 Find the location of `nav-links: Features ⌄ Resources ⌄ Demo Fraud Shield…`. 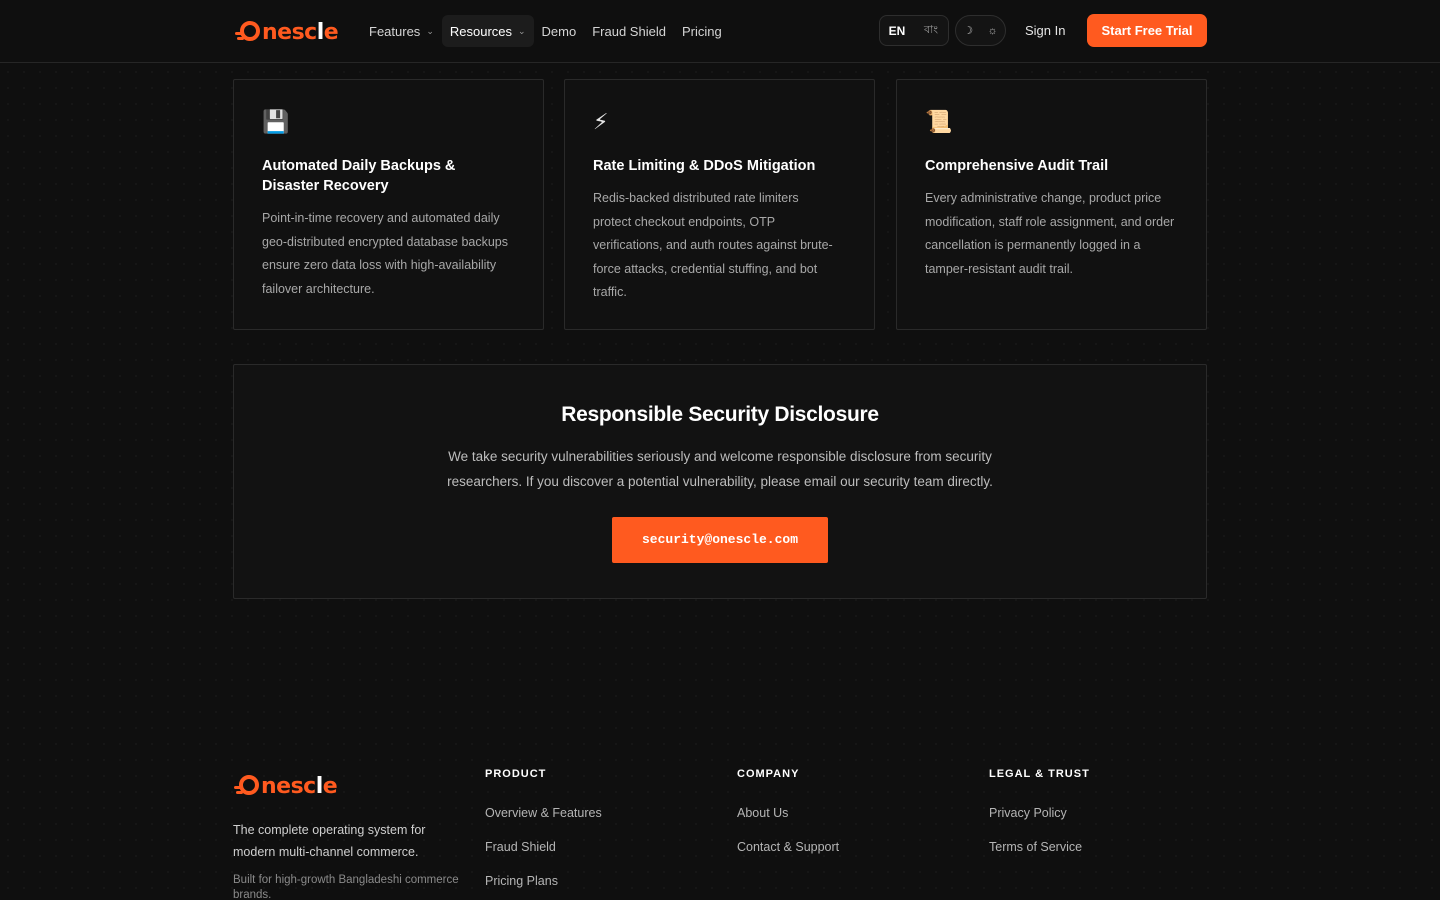

nav-links: Features ⌄ Resources ⌄ Demo Fraud Shield… is located at coordinates (545, 31).